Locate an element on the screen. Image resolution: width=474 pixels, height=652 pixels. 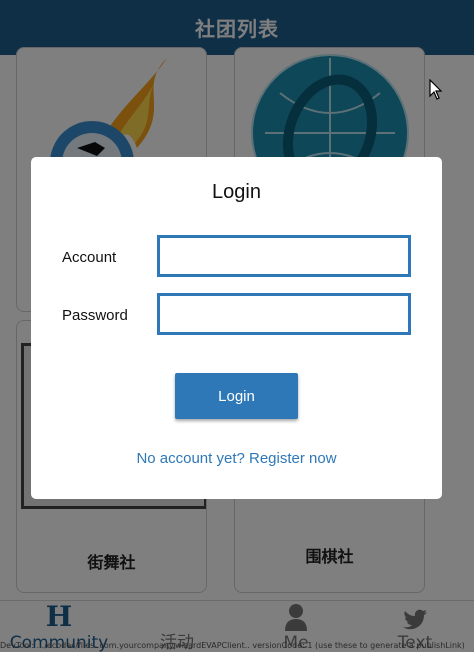
account-label: Account is located at coordinates (89, 257).